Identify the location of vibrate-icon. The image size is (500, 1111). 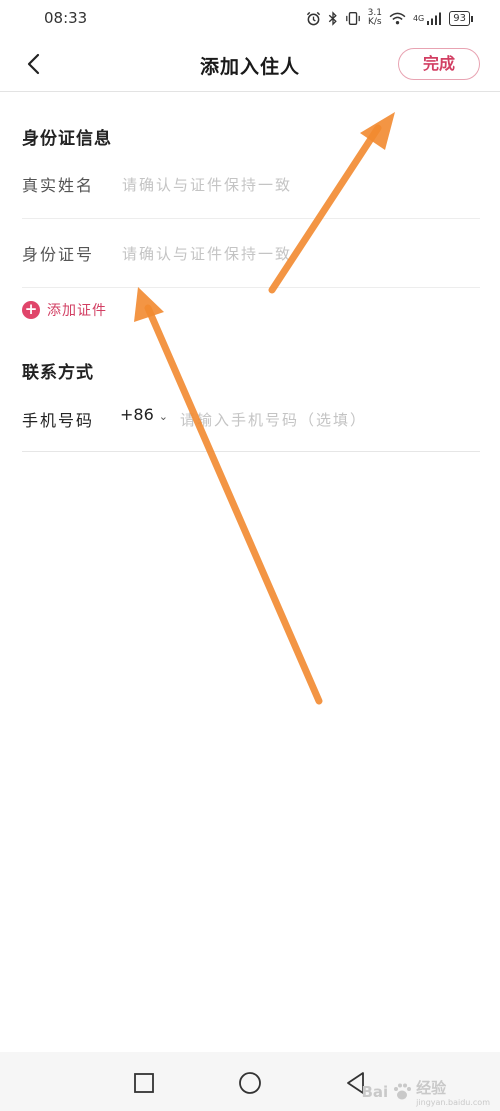
(352, 18).